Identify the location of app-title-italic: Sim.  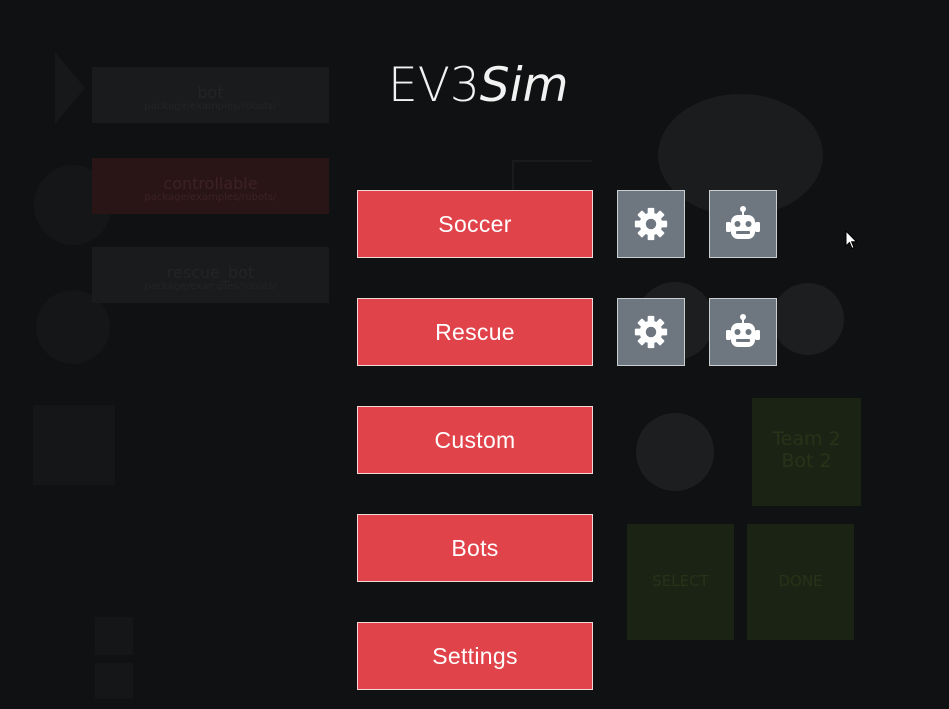
(524, 85).